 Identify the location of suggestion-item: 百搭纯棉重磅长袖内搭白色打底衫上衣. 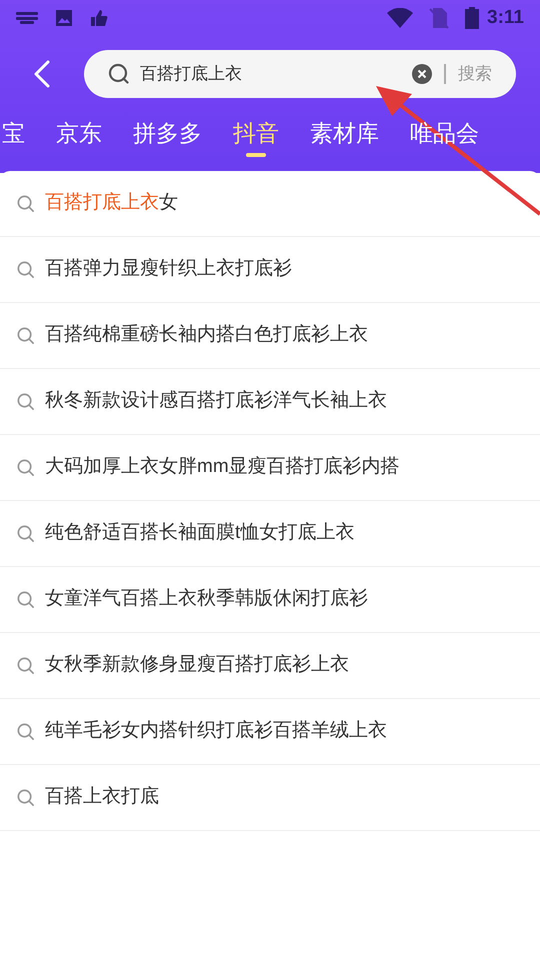
(270, 335).